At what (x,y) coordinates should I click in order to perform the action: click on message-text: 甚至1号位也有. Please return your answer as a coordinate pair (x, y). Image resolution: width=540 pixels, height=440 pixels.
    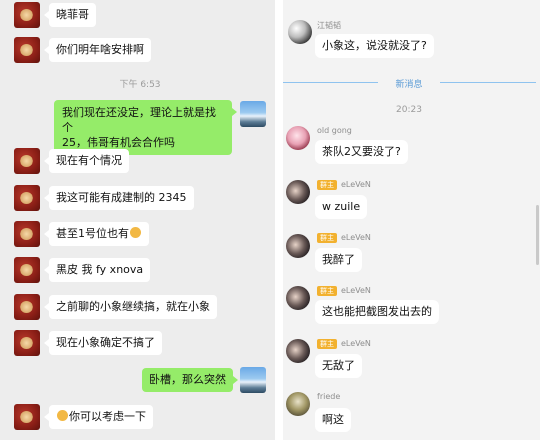
    Looking at the image, I should click on (92, 233).